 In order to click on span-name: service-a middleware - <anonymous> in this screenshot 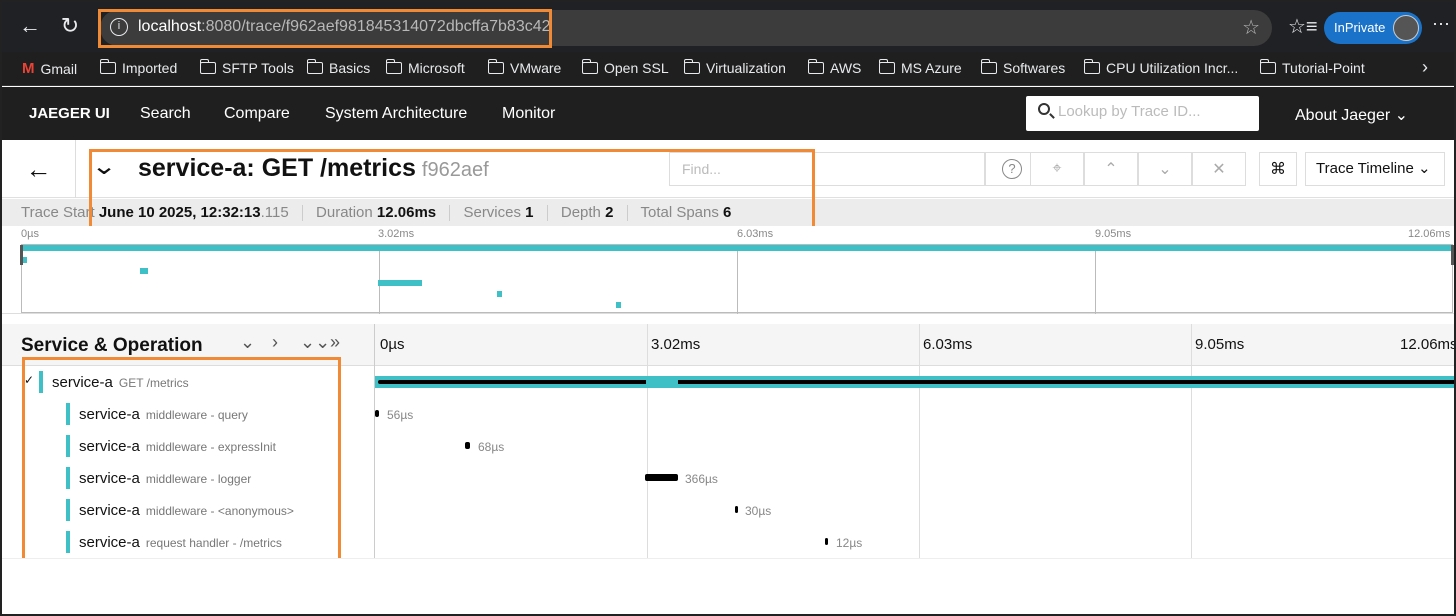, I will do `click(186, 510)`.